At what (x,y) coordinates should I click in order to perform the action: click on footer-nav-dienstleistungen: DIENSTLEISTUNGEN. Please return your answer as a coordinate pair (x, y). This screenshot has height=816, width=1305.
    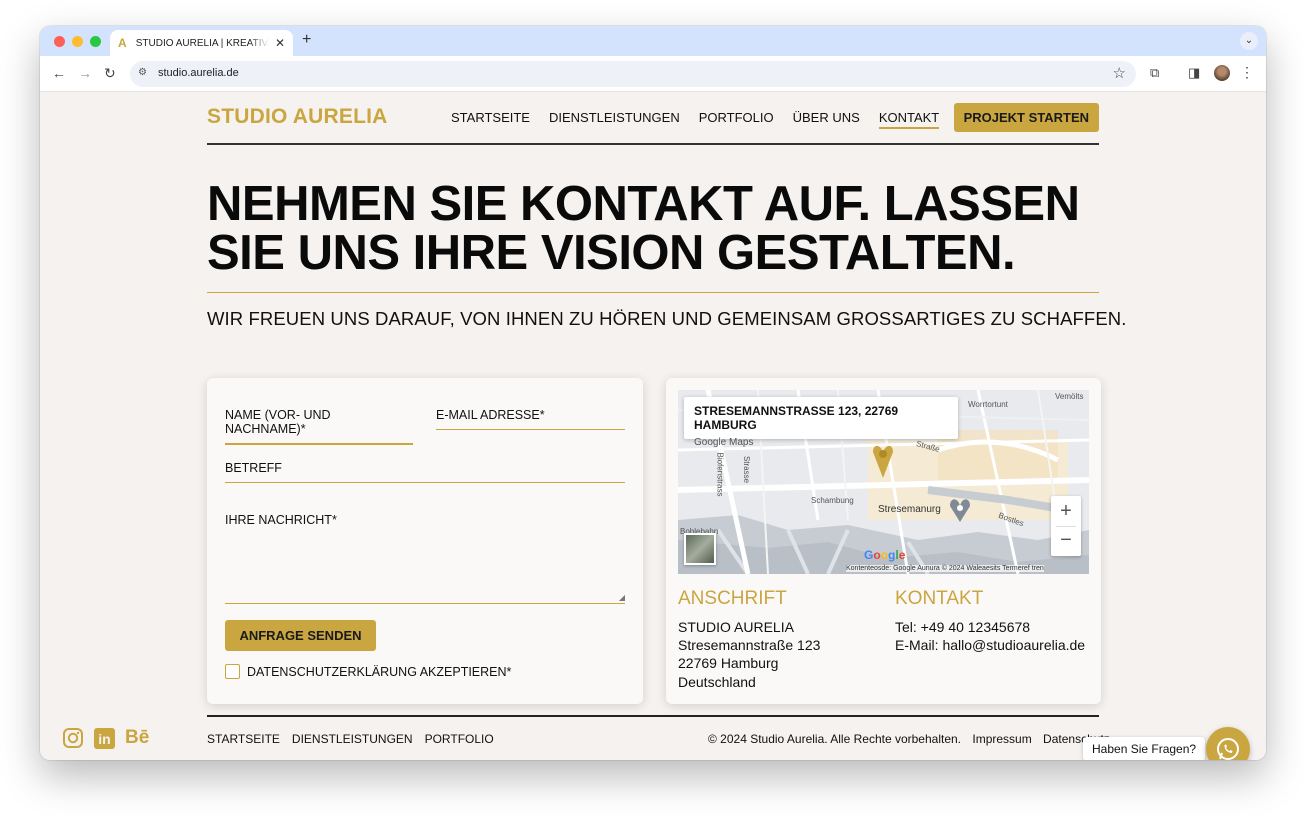
    Looking at the image, I should click on (352, 739).